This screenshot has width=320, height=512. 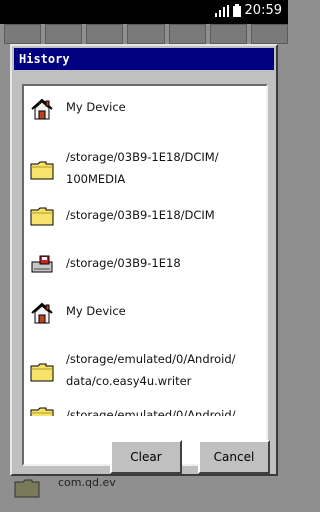 I want to click on signal-icon, so click(x=221, y=10).